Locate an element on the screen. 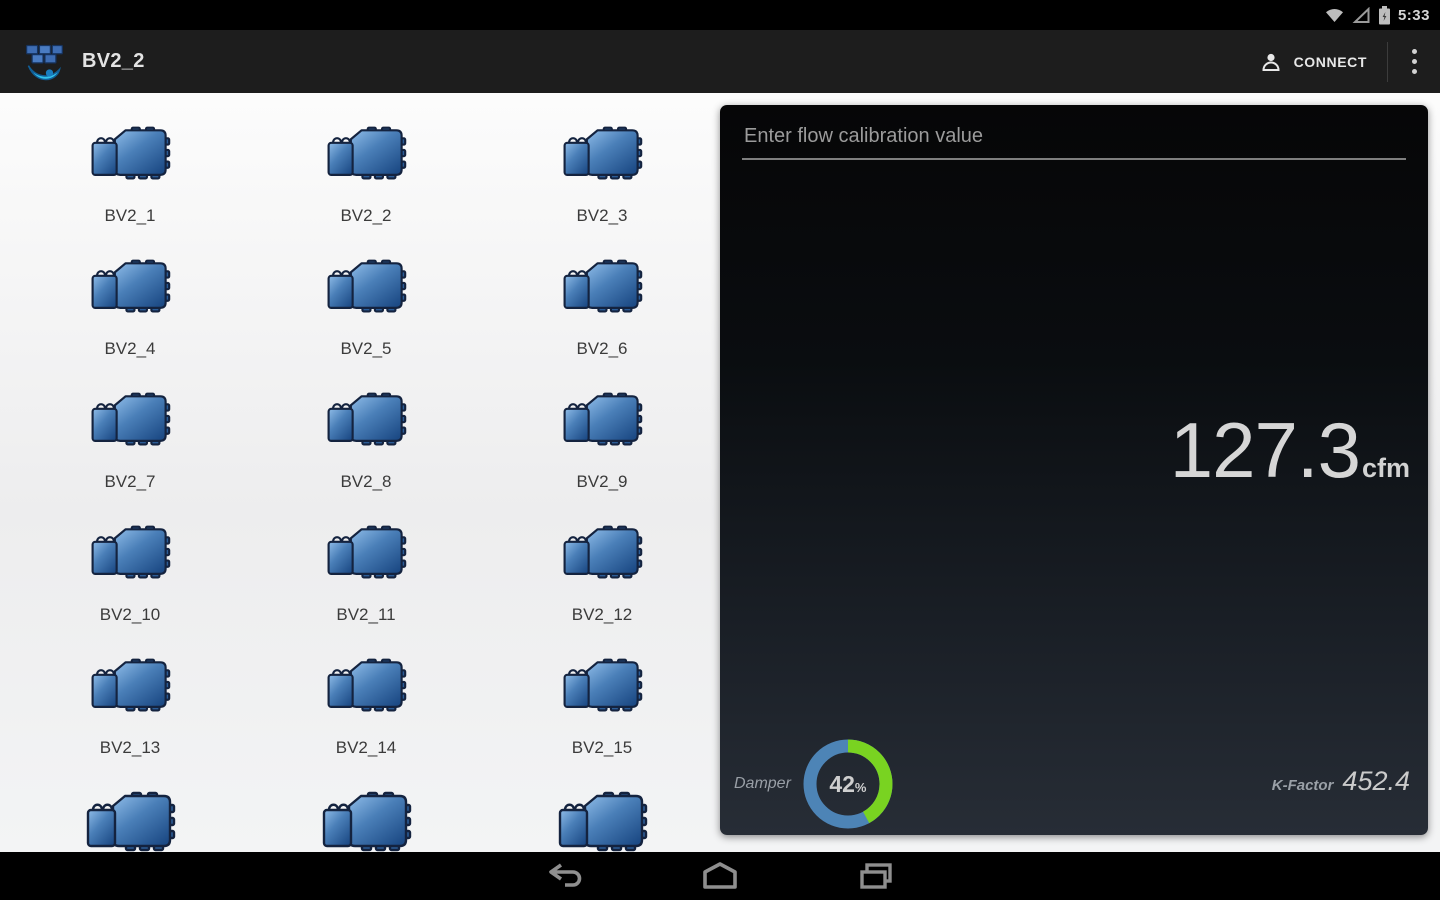  damper-percent: 42% is located at coordinates (848, 783).